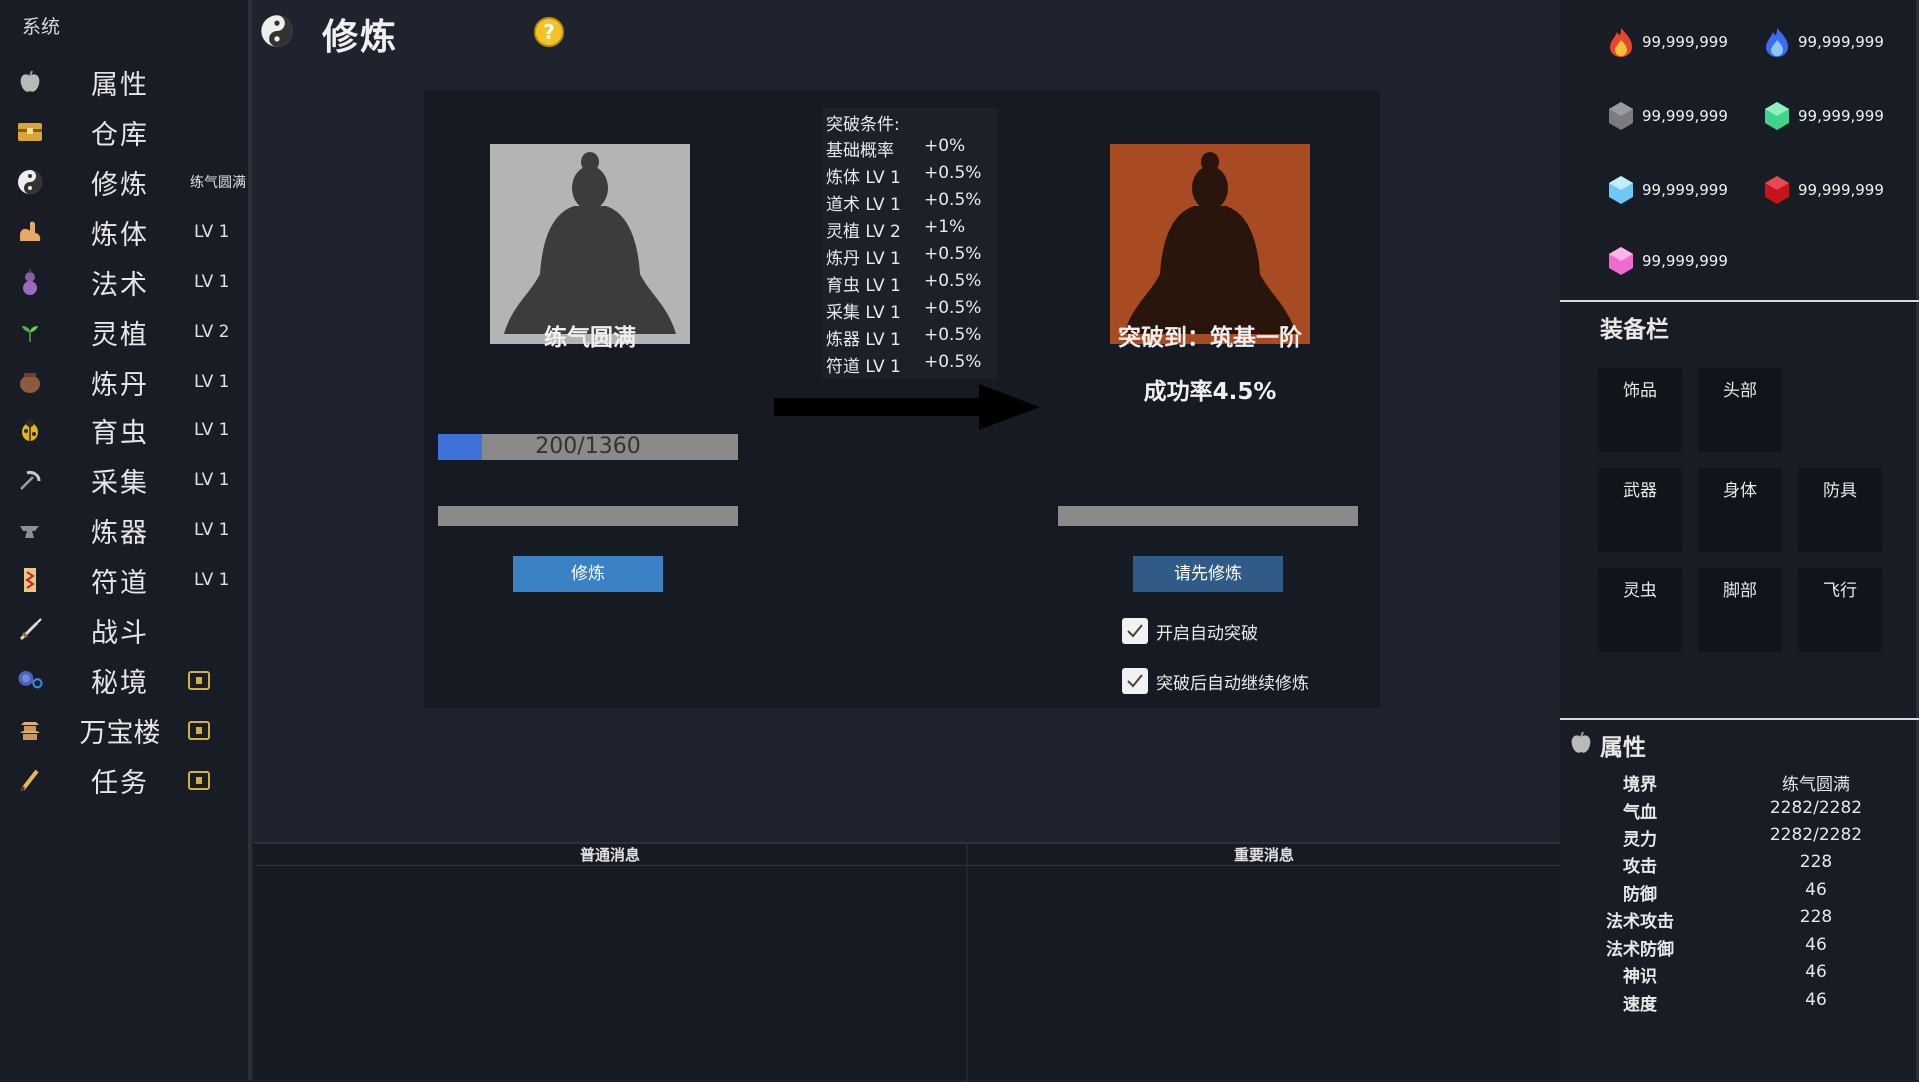  Describe the element at coordinates (41, 25) in the screenshot. I see `system-label: 系统` at that location.